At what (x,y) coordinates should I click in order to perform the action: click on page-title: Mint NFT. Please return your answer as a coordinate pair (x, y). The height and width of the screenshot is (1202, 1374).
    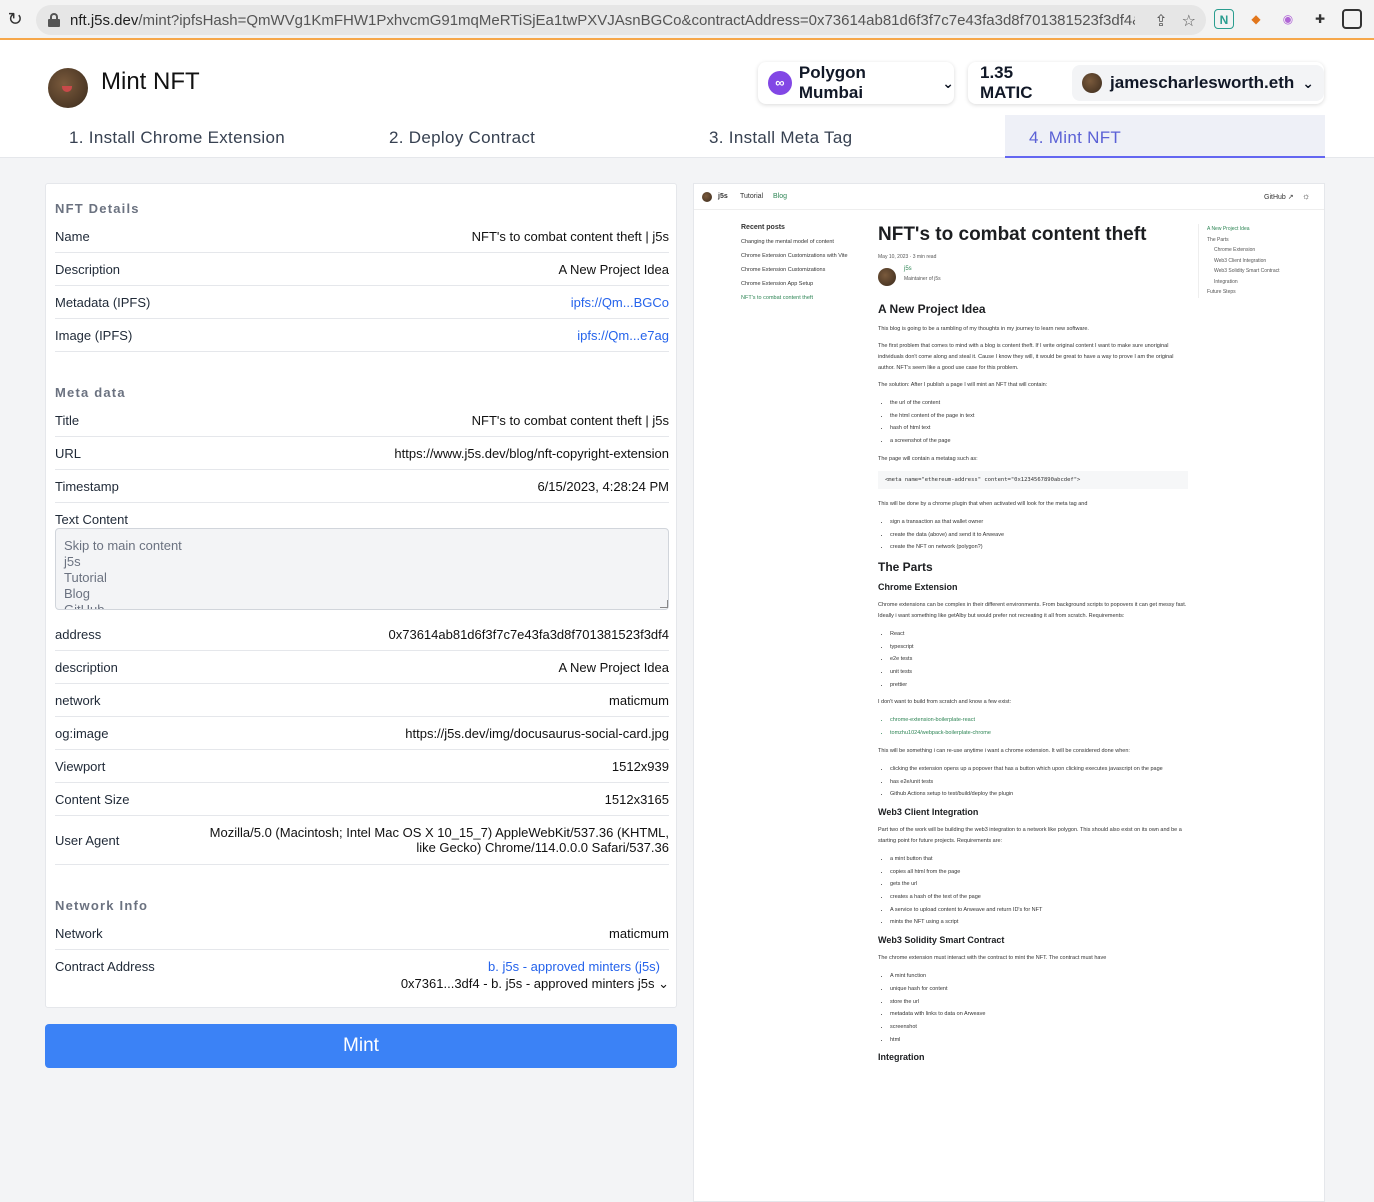
    Looking at the image, I should click on (150, 81).